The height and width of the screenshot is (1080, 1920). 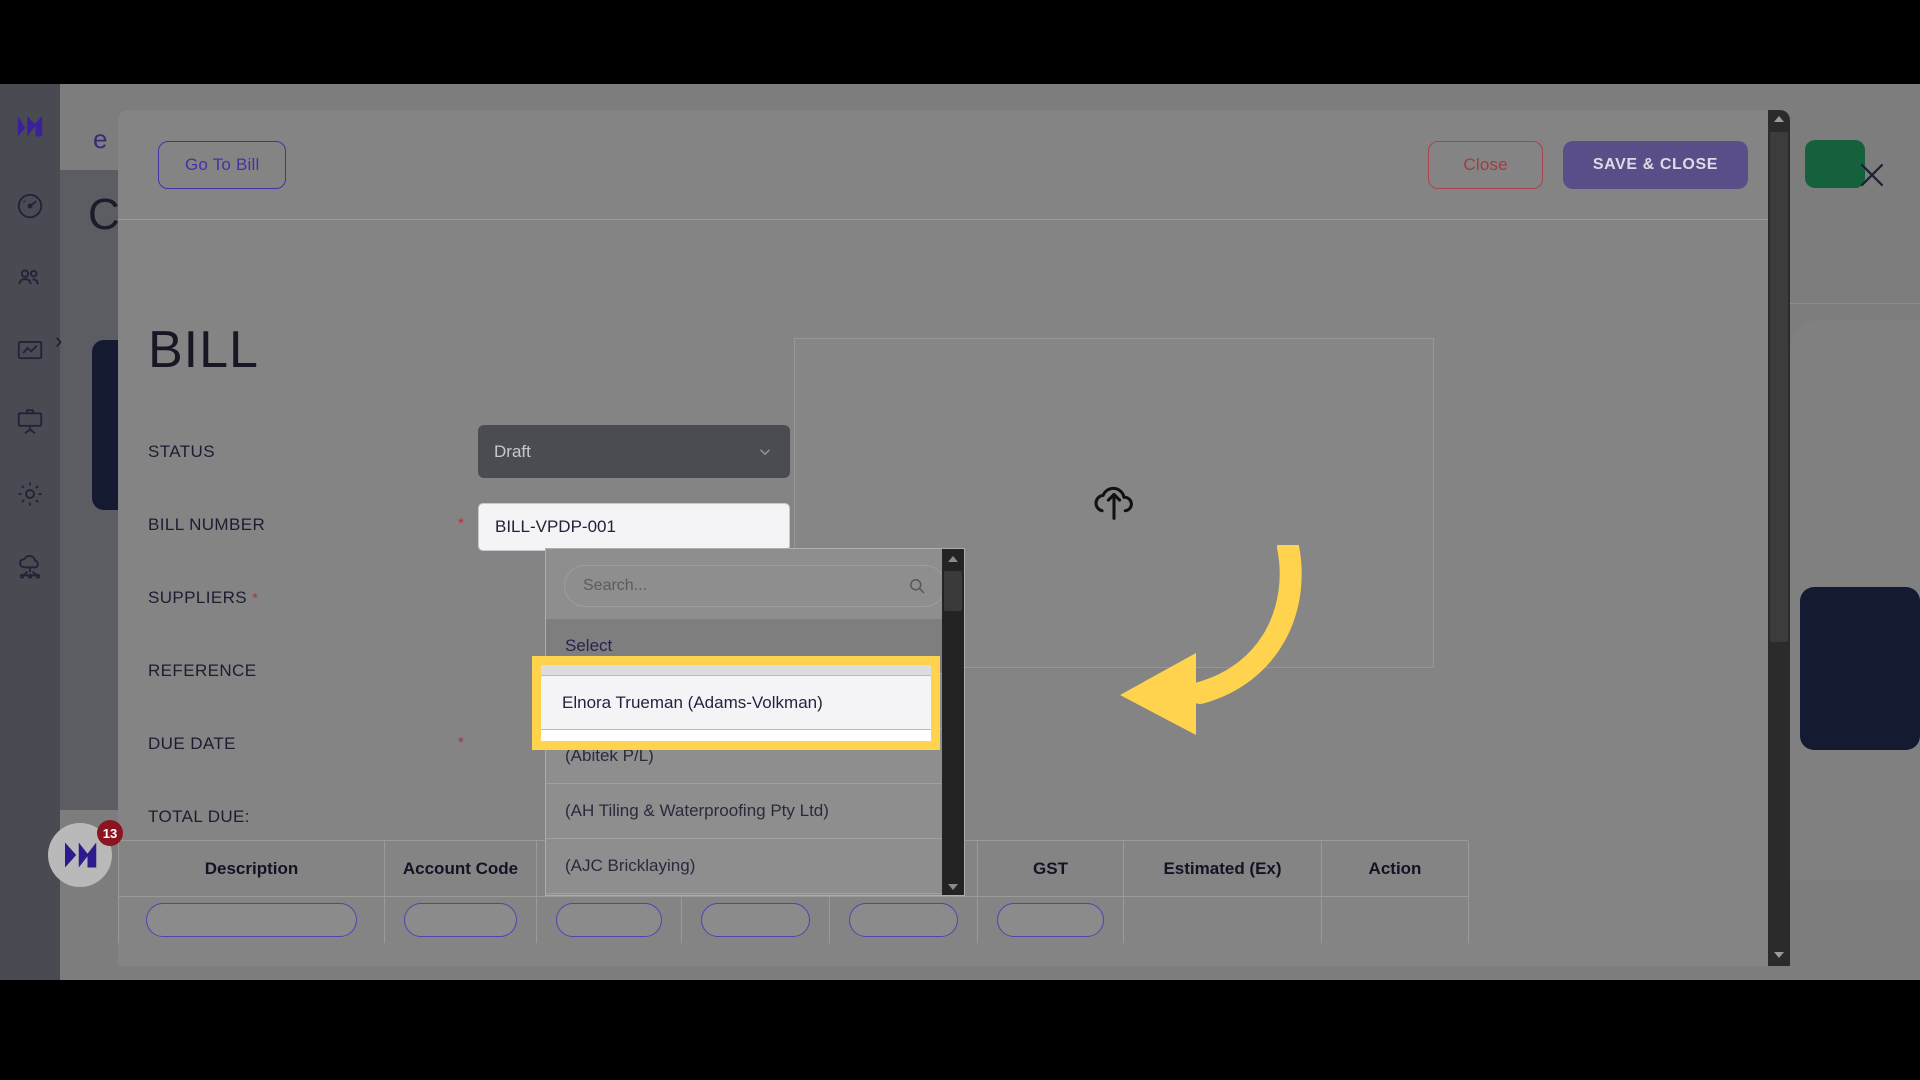 I want to click on column-header-account-code: Account Code, so click(x=461, y=869).